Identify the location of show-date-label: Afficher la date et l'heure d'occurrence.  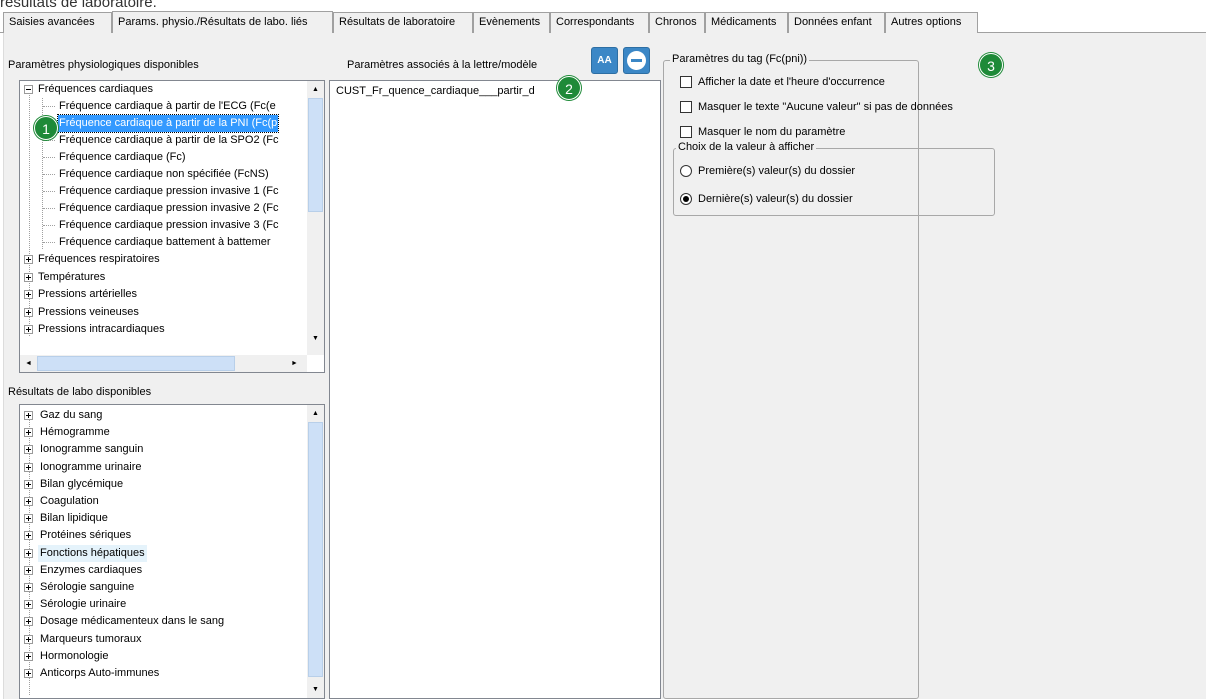
(791, 82).